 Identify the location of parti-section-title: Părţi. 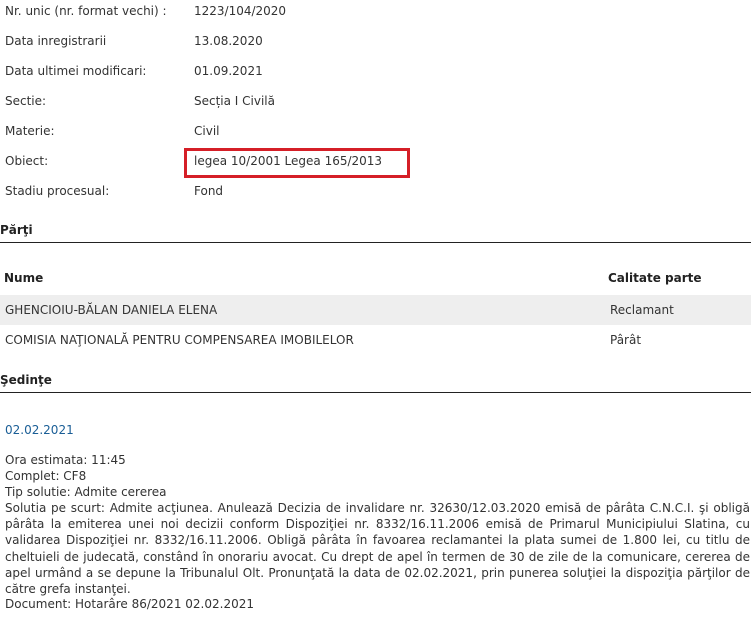
(16, 230).